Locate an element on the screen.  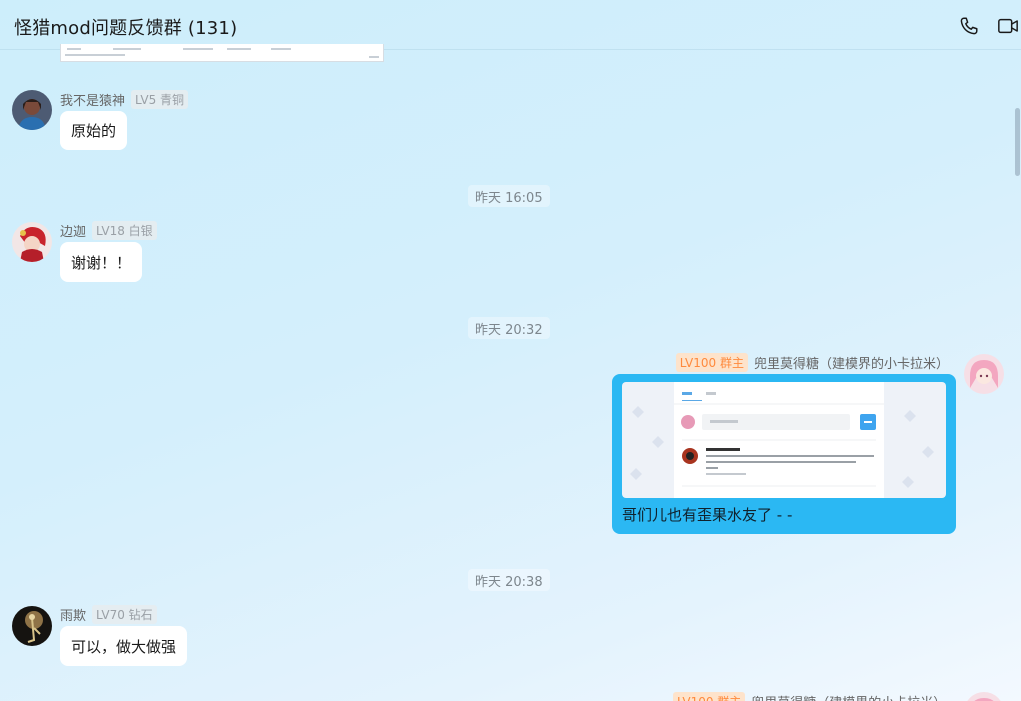
timestamp-divider: 昨天 20:32 is located at coordinates (509, 328).